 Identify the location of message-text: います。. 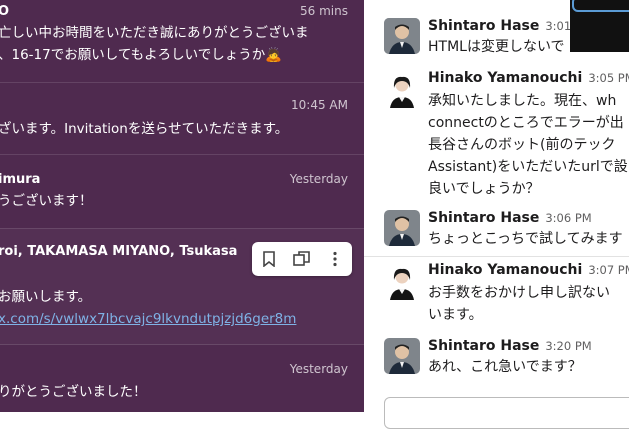
(455, 315).